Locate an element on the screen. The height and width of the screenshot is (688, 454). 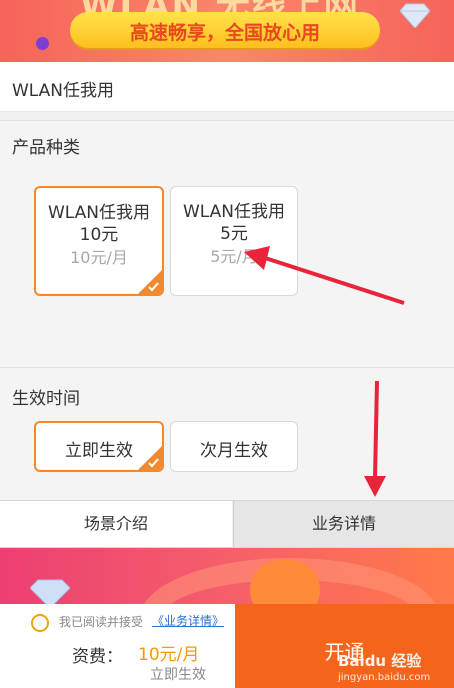
product-card-price: 10元/月 is located at coordinates (99, 257).